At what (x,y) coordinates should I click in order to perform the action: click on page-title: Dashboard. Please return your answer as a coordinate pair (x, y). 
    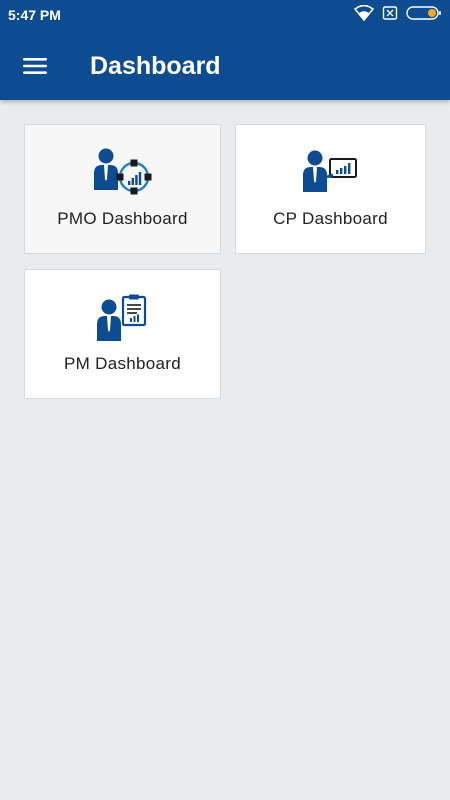
    Looking at the image, I should click on (155, 66).